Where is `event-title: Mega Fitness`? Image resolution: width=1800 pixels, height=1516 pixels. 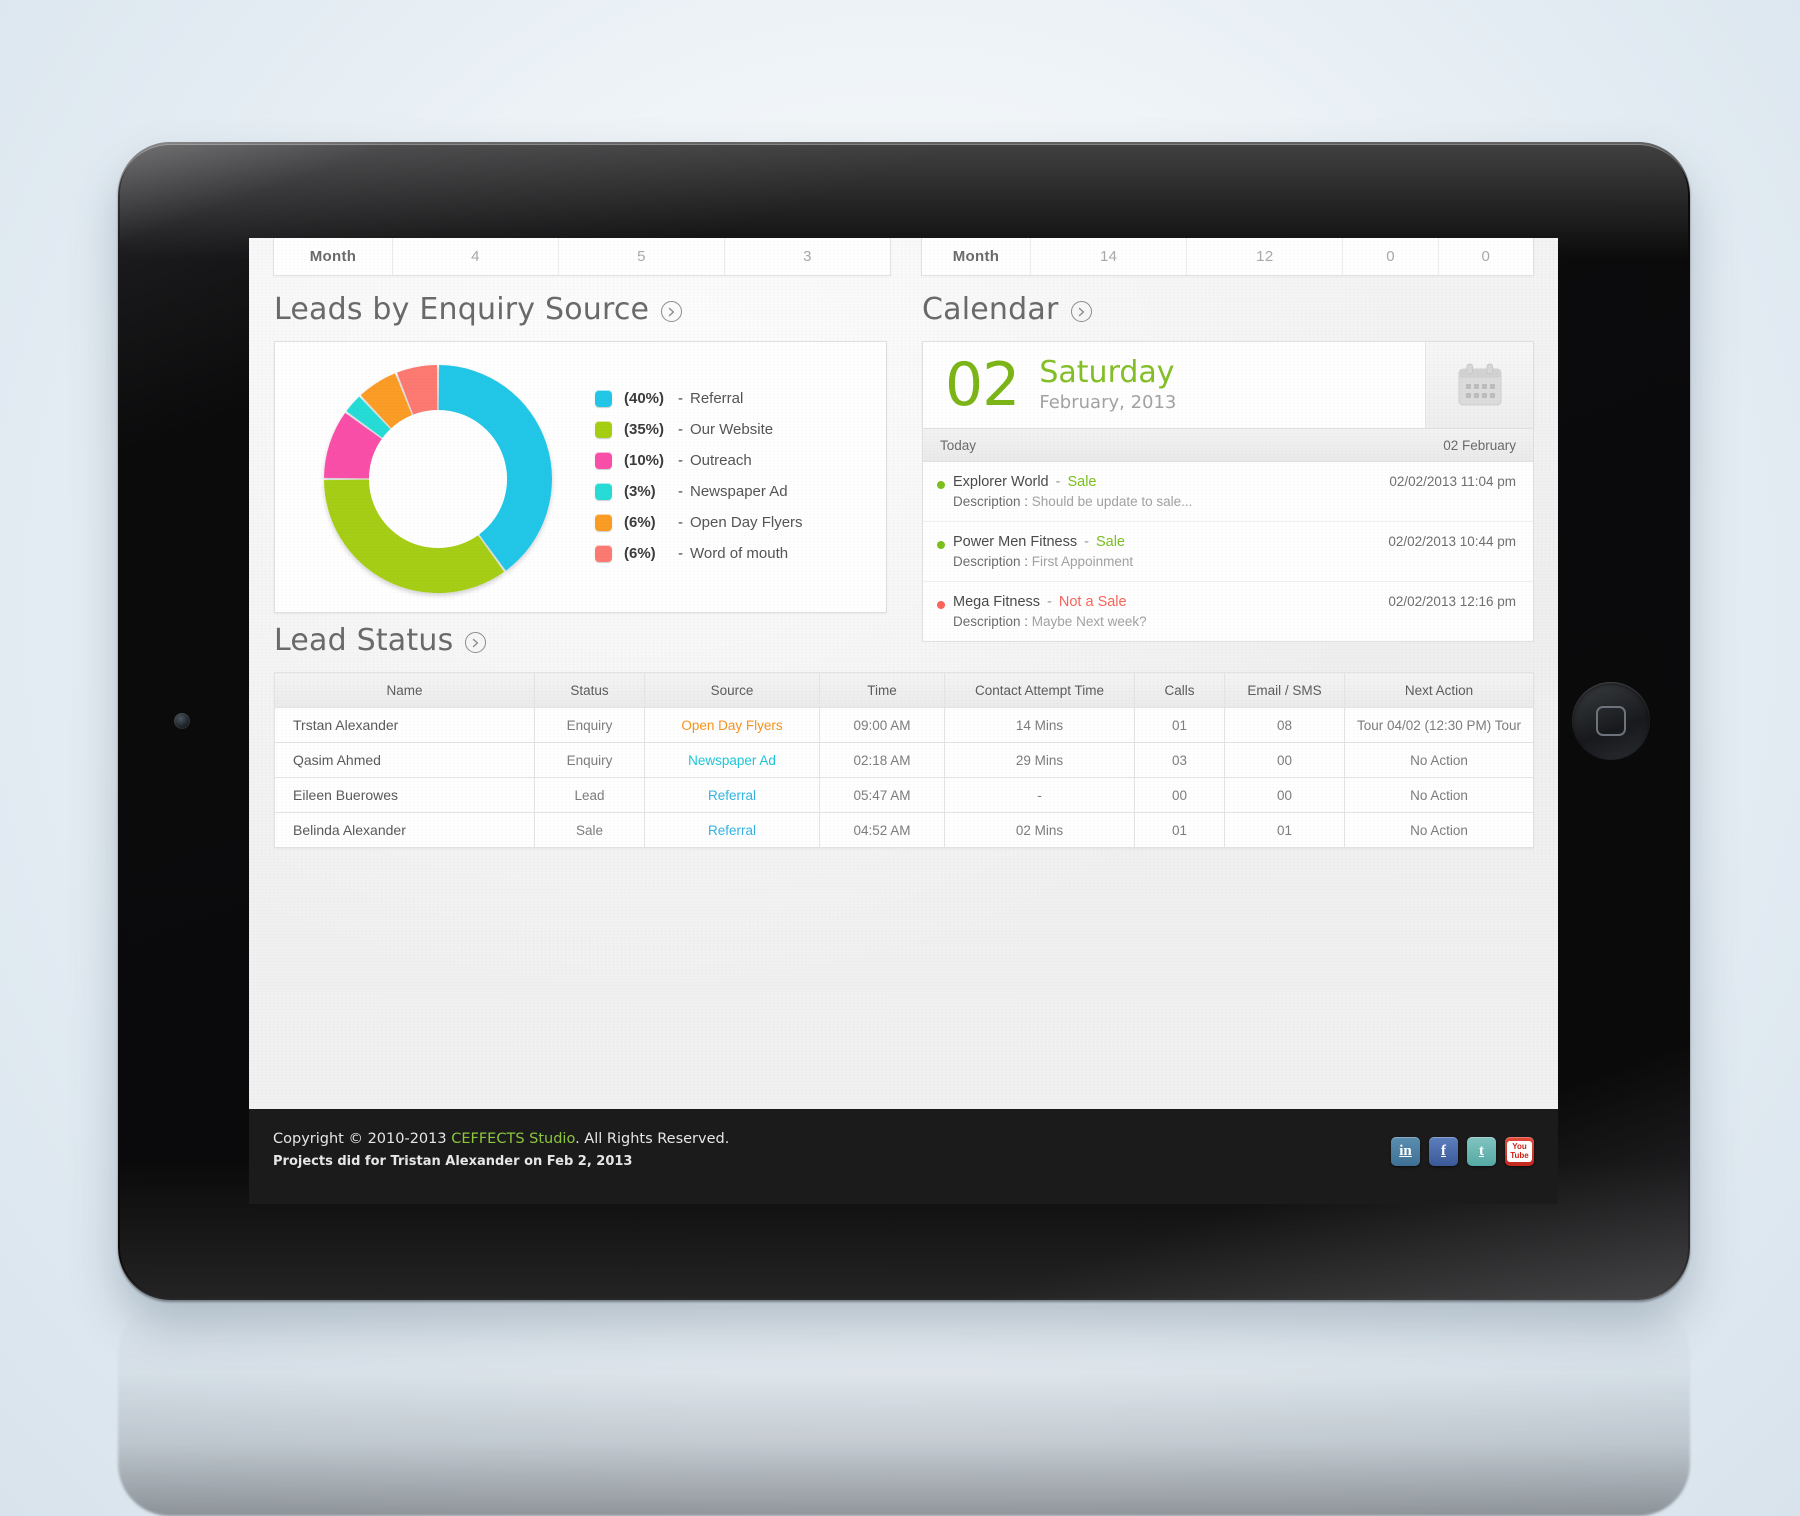 event-title: Mega Fitness is located at coordinates (997, 602).